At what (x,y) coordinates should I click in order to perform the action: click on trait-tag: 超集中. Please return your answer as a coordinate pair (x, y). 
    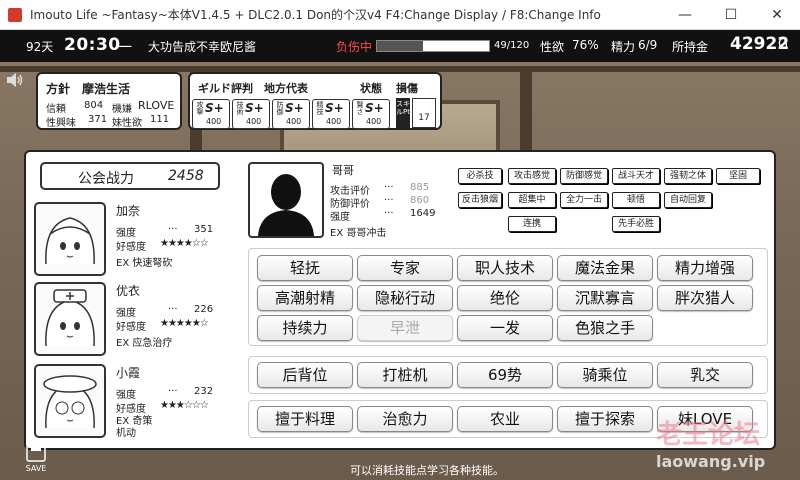
    Looking at the image, I should click on (532, 200).